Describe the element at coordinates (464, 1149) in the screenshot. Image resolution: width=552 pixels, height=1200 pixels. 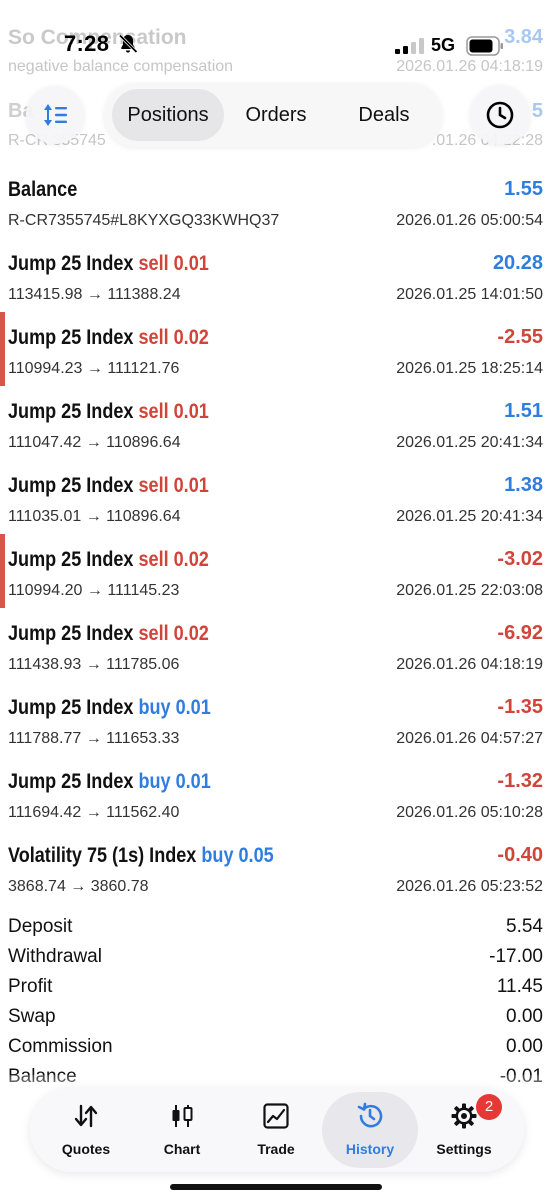
I see `tab-label: Settings` at that location.